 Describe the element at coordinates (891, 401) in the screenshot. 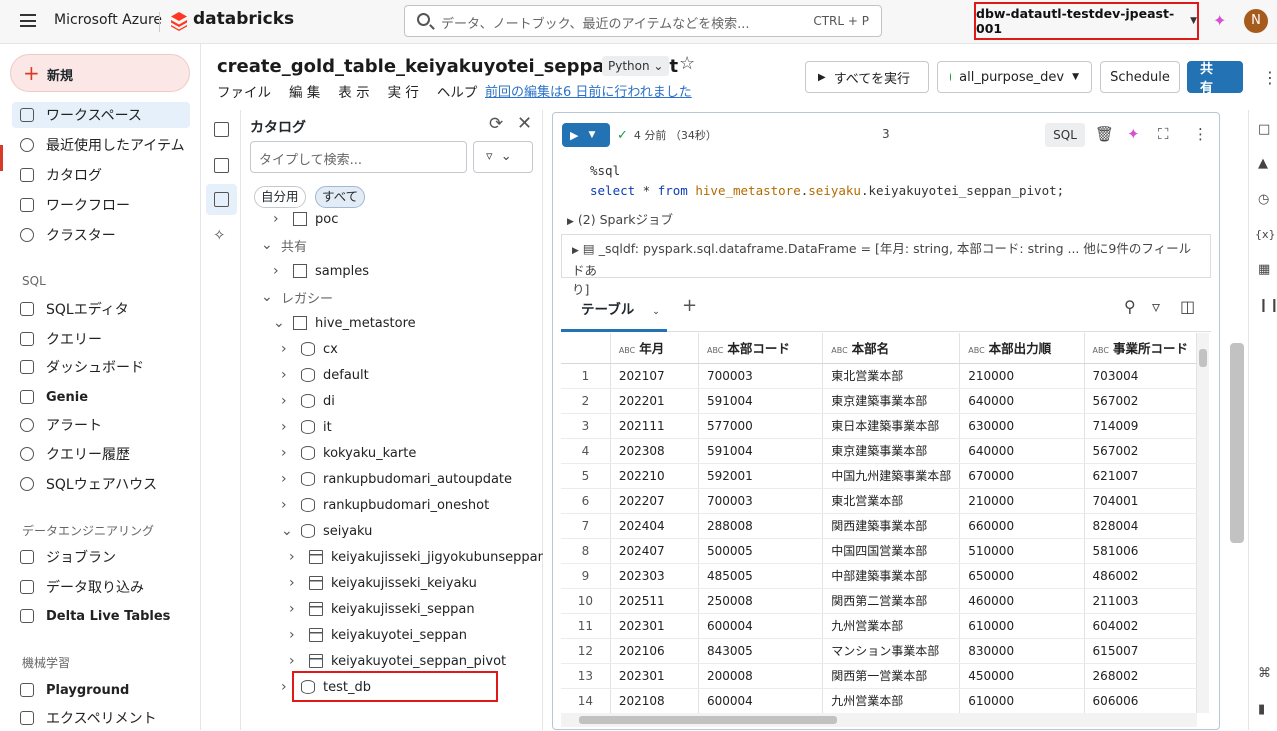

I see `table-cell: 東京建築事業本部` at that location.